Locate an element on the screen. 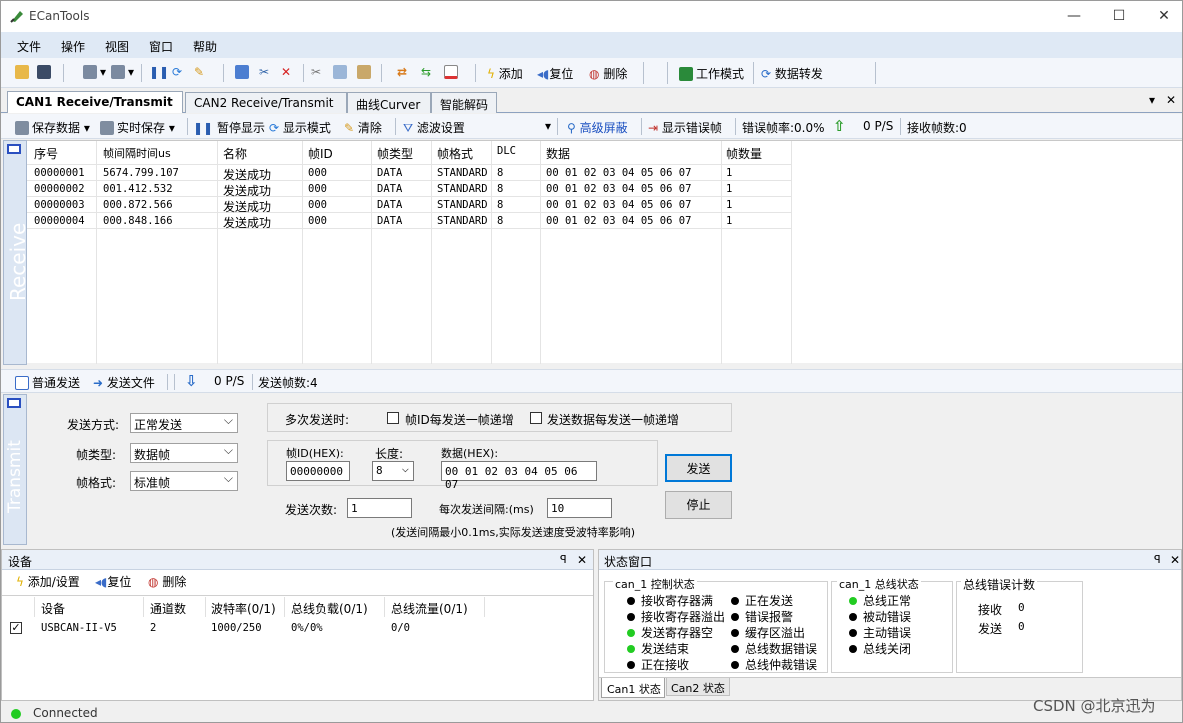  send-file-button: ➜ 发送文件 is located at coordinates (124, 382).